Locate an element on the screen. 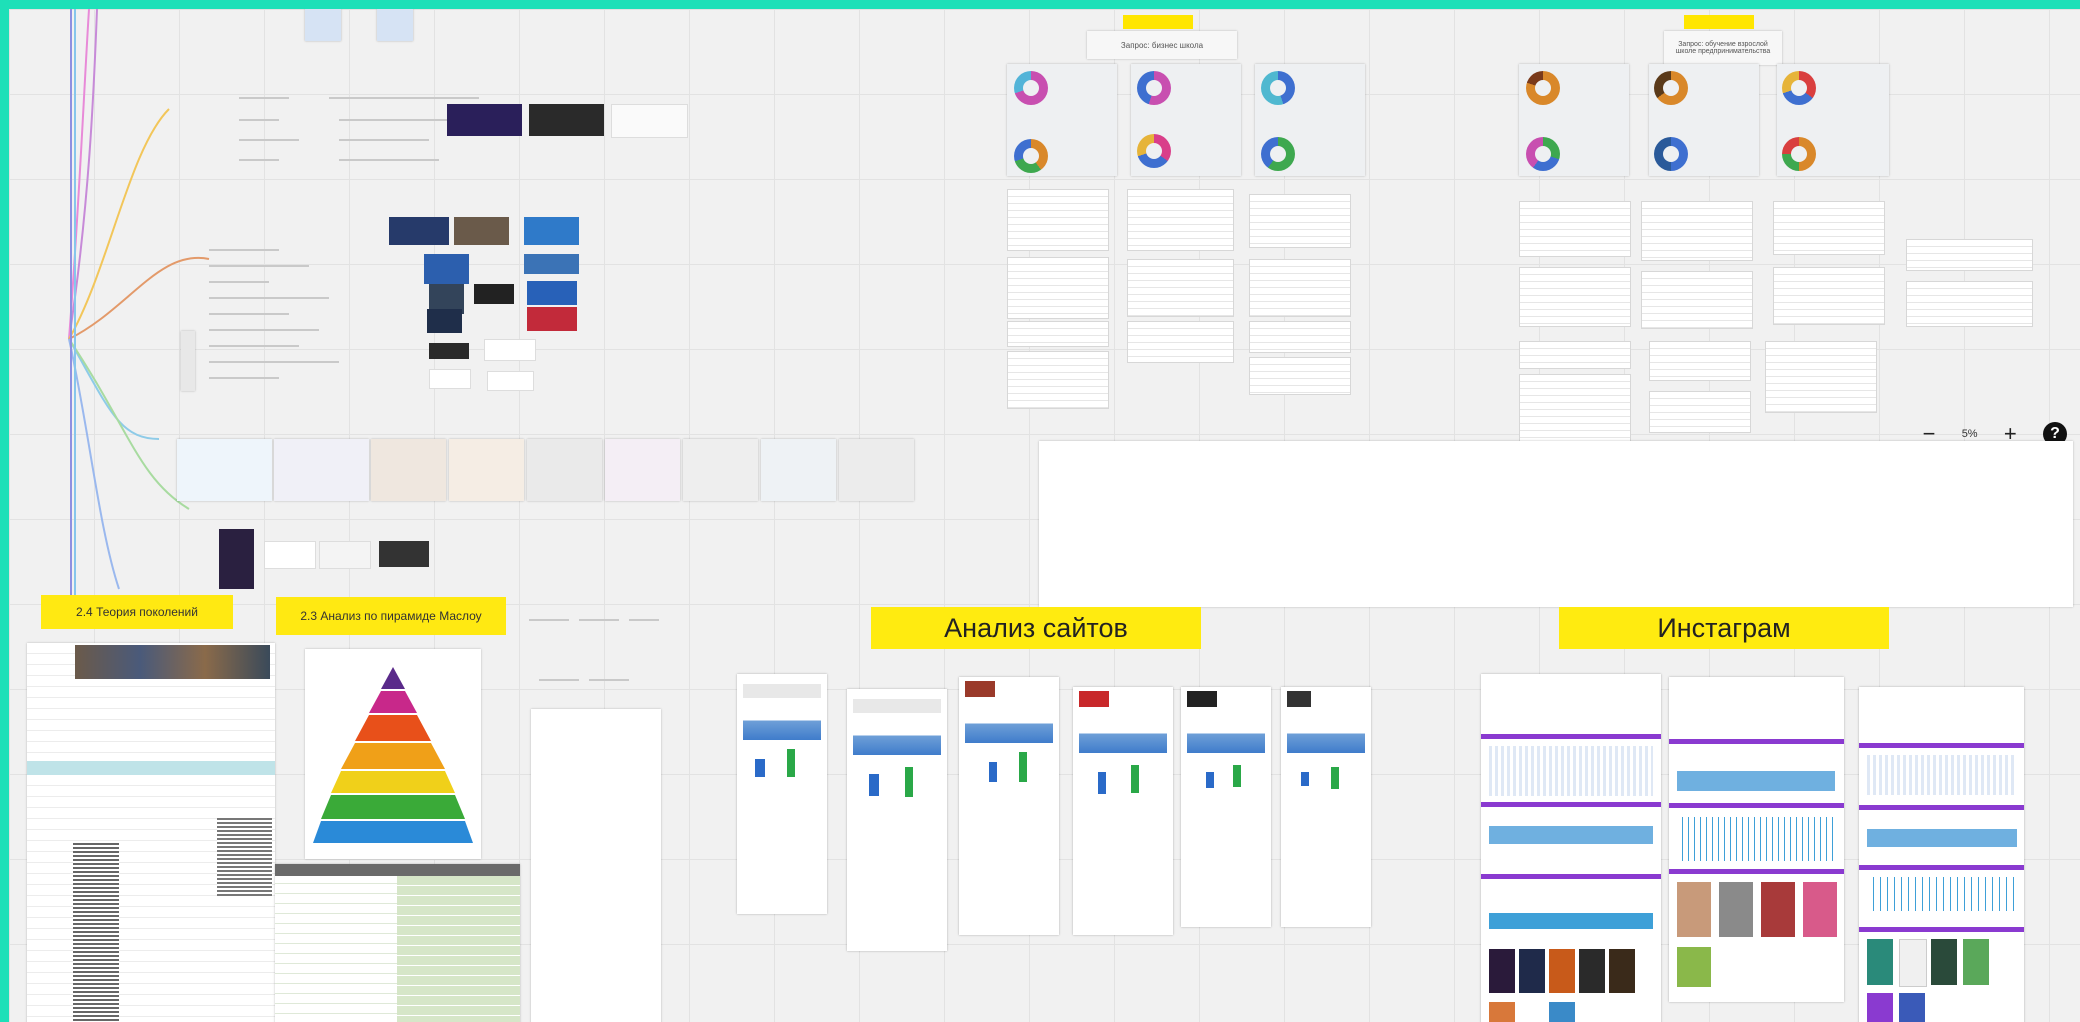 Image resolution: width=2080 pixels, height=1022 pixels. maslow-table is located at coordinates (397, 943).